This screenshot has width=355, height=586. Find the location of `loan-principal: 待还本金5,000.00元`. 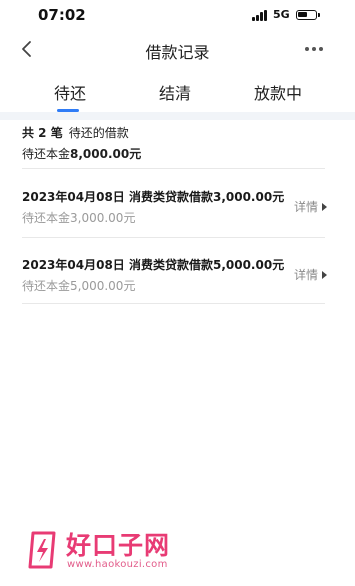

loan-principal: 待还本金5,000.00元 is located at coordinates (79, 286).